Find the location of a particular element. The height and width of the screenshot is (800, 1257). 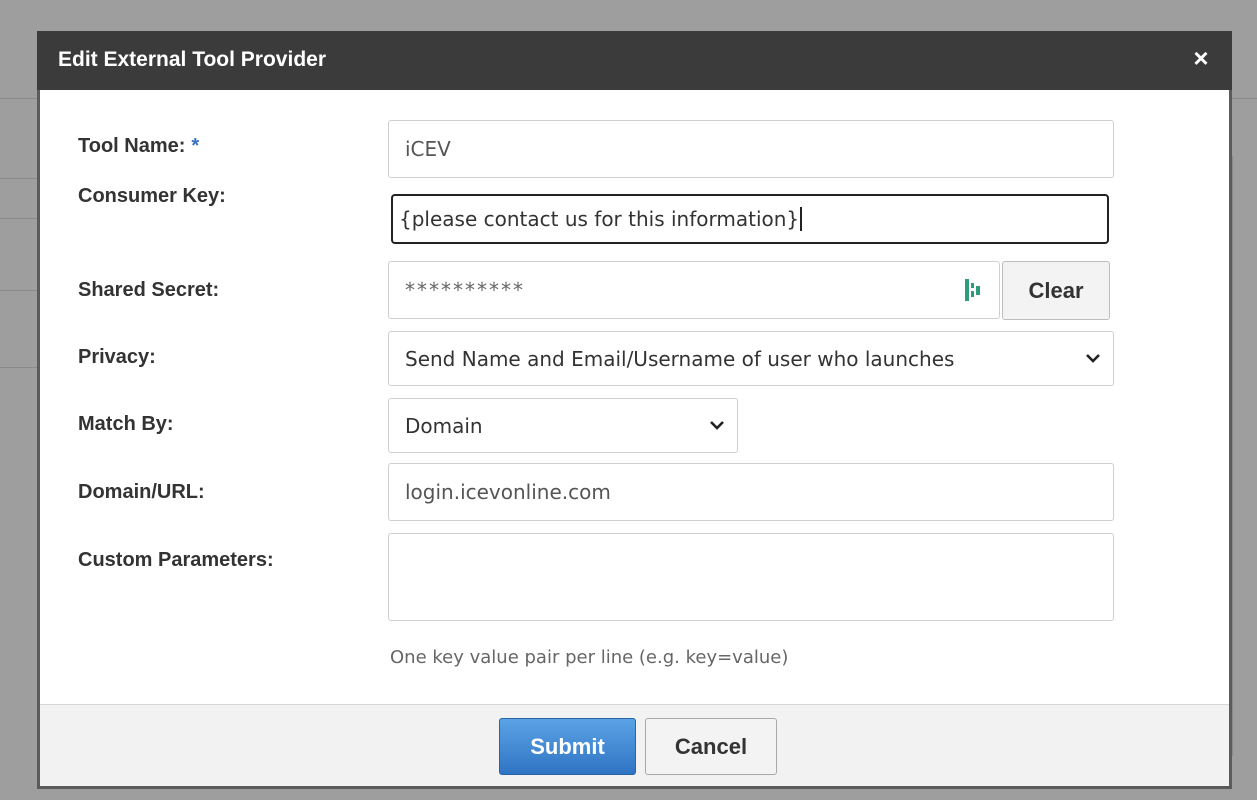

dialog-footer: Submit Cancel is located at coordinates (634, 745).